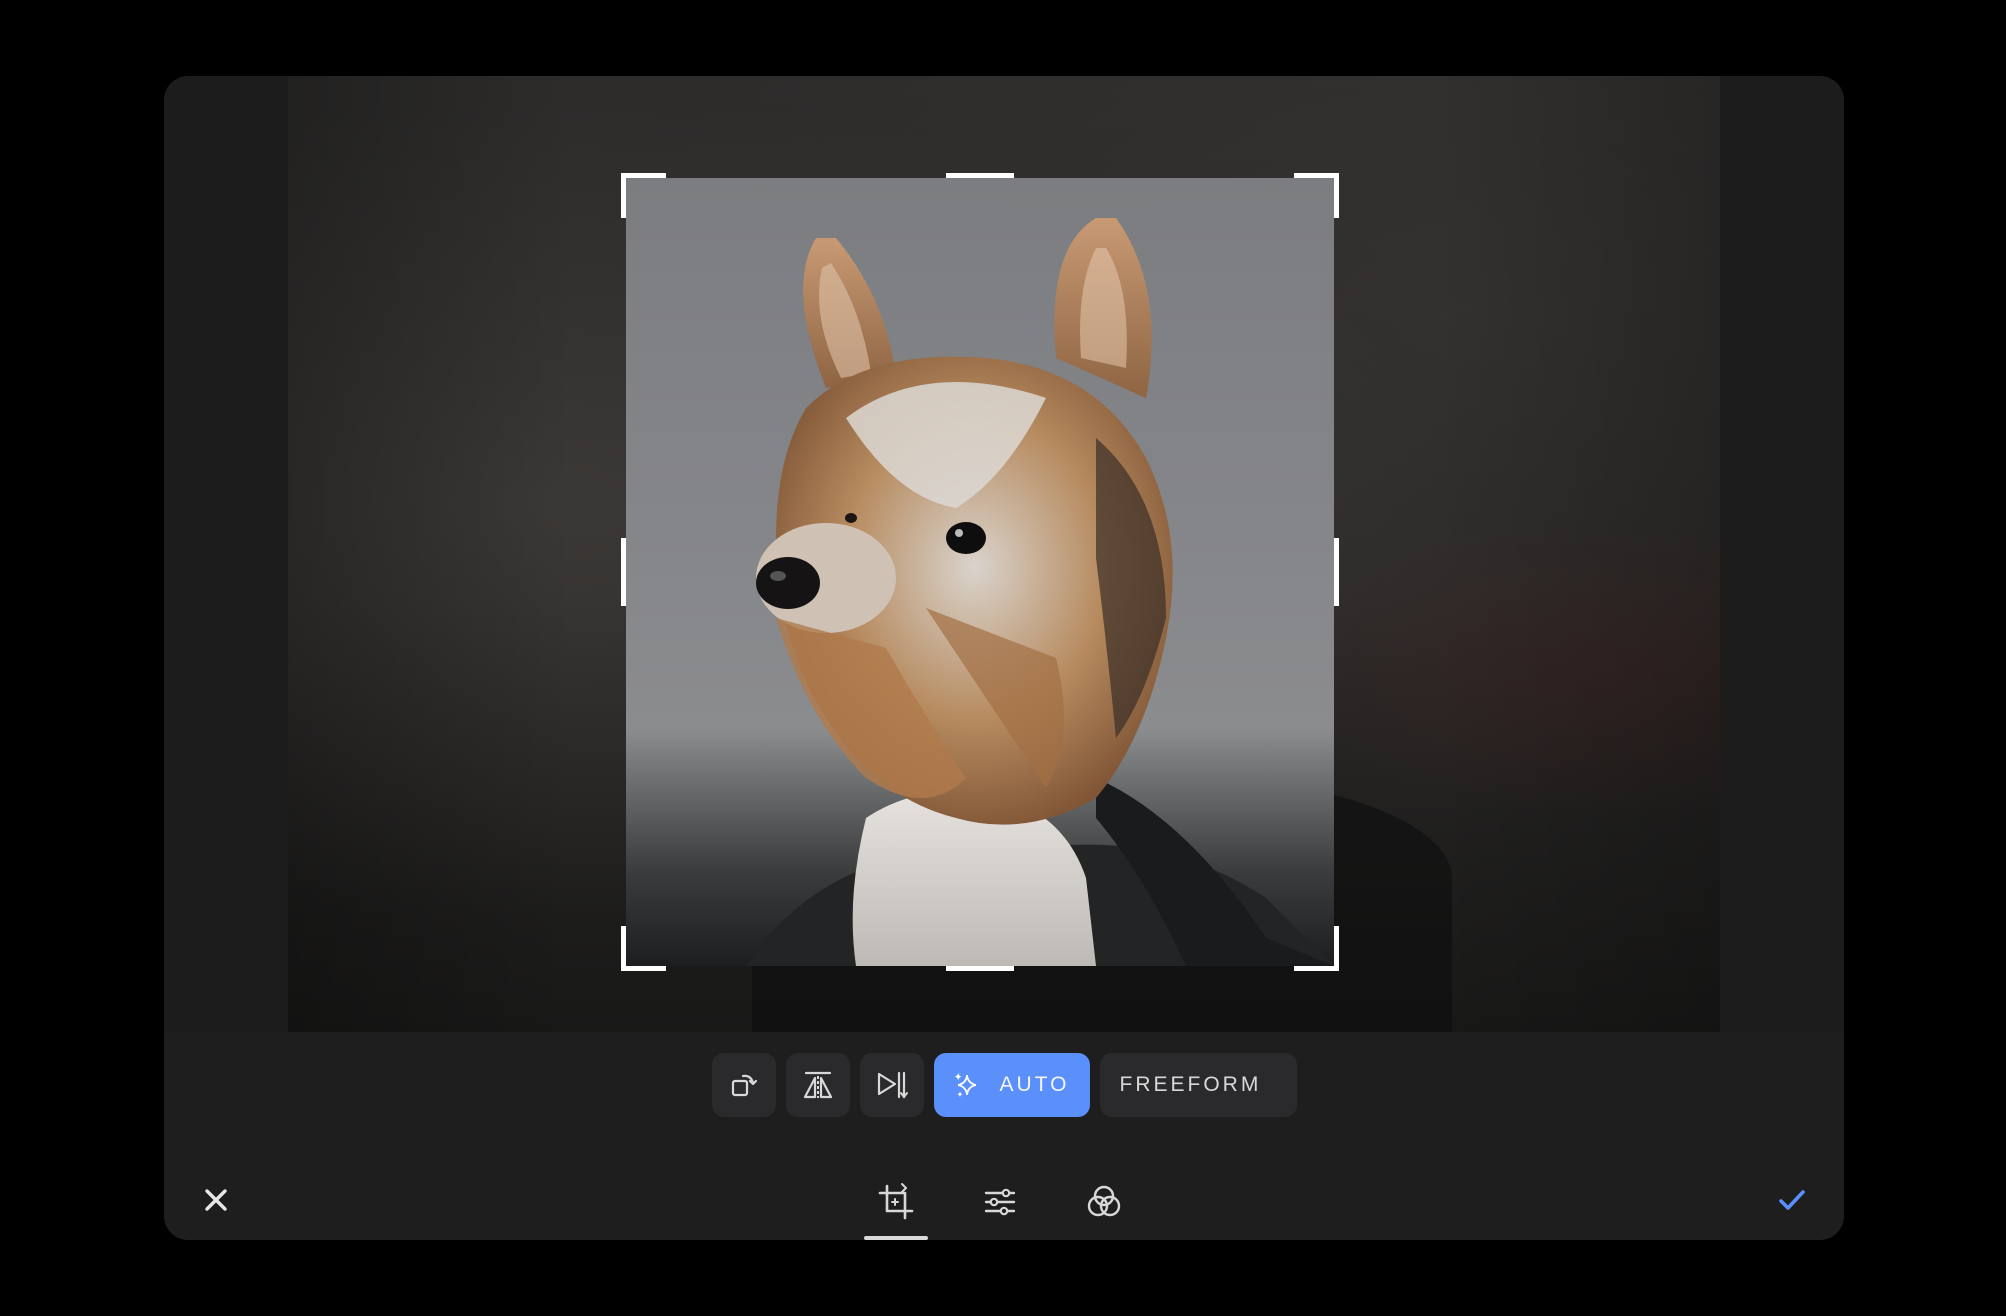 Image resolution: width=2006 pixels, height=1316 pixels. Describe the element at coordinates (1190, 1084) in the screenshot. I see `aspect-ratio-label: FREEFORM` at that location.